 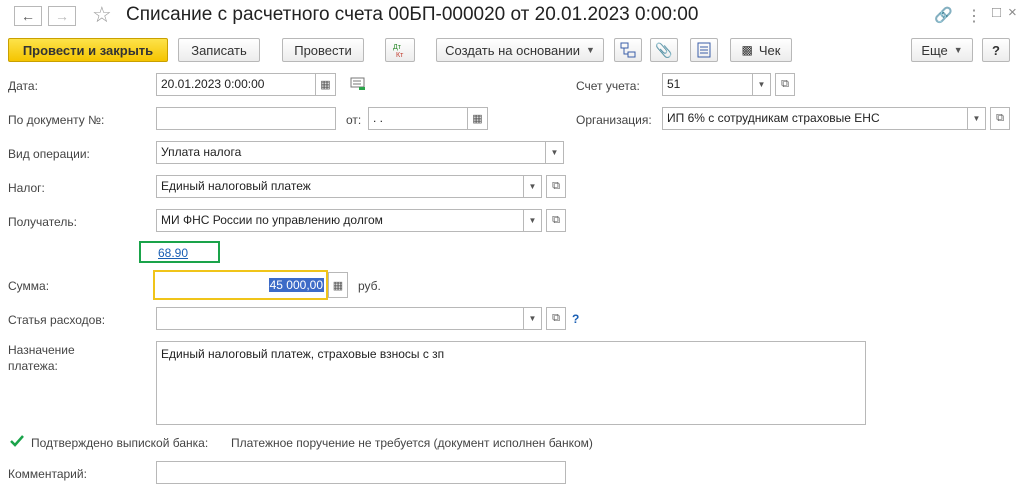 I want to click on close-icon: ×, so click(x=1012, y=12).